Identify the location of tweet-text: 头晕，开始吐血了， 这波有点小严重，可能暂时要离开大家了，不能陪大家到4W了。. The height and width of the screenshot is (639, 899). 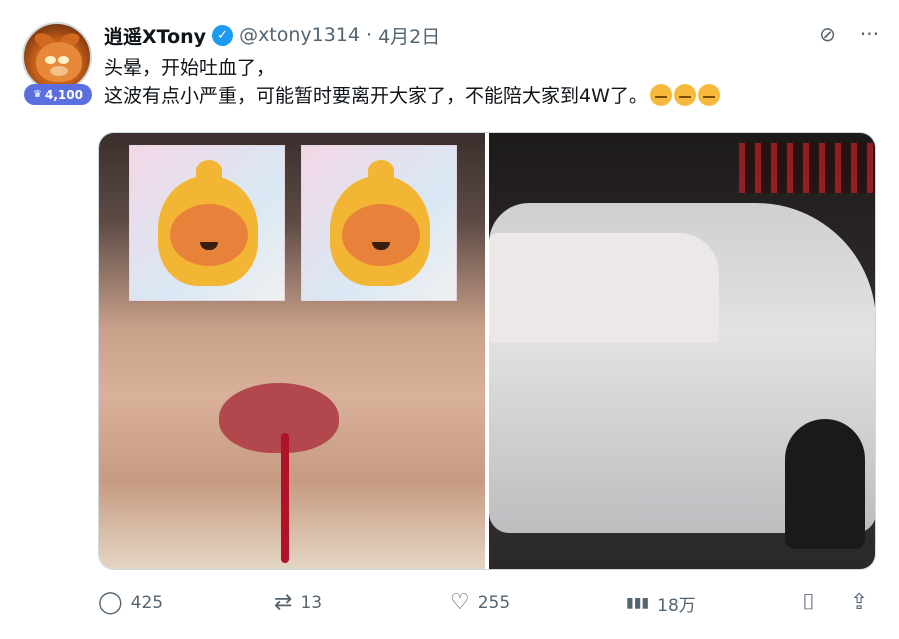
(412, 82).